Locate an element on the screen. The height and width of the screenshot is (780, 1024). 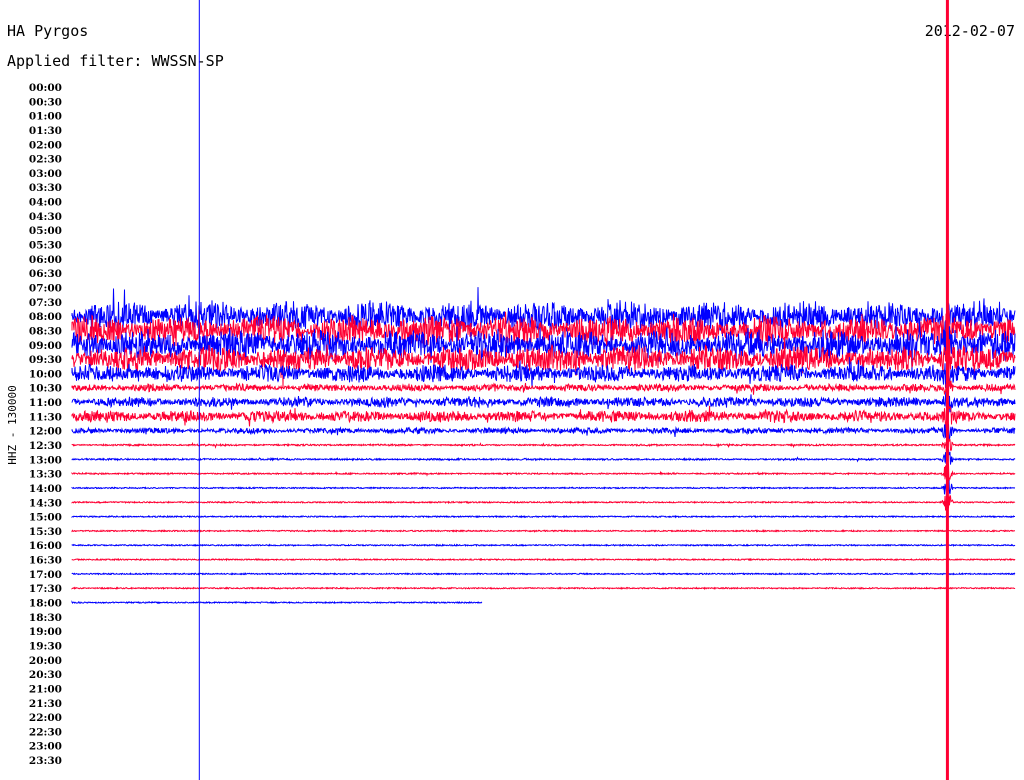
tick-label: 10:30 is located at coordinates (45, 389).